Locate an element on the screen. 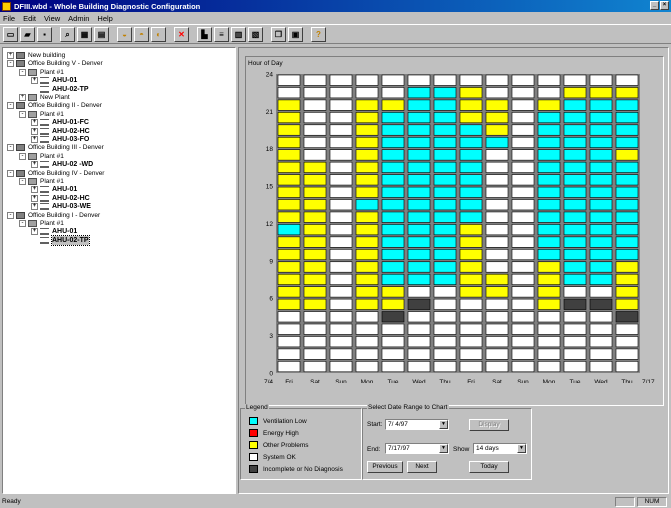  grid-icon: ▦ is located at coordinates (84, 34).